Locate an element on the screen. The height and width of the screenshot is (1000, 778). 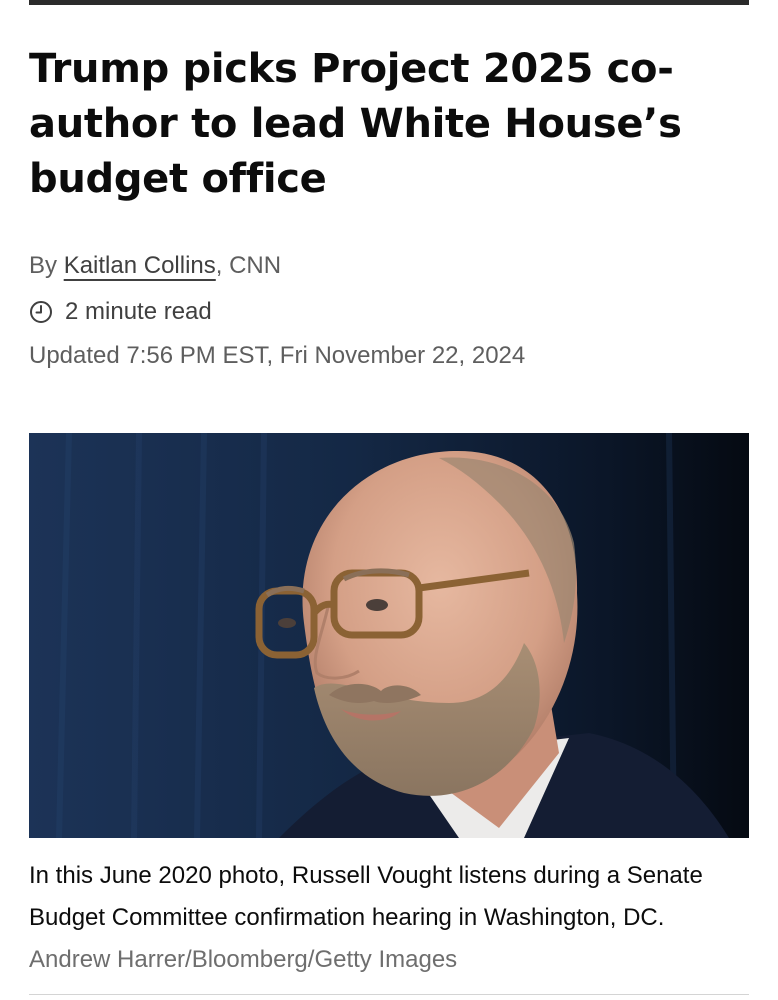
byline-prefix: By is located at coordinates (46, 265).